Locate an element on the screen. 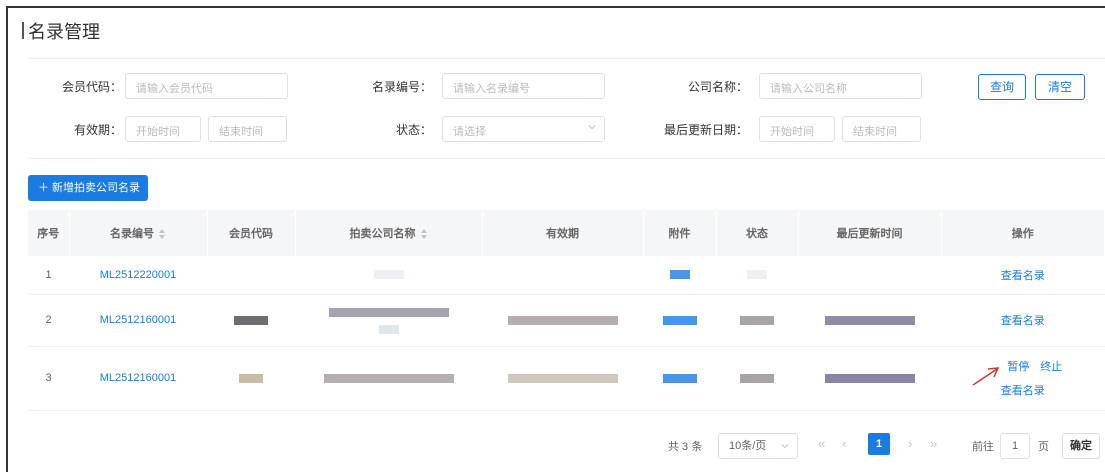  validity-end-input: 结束时间 is located at coordinates (247, 129).